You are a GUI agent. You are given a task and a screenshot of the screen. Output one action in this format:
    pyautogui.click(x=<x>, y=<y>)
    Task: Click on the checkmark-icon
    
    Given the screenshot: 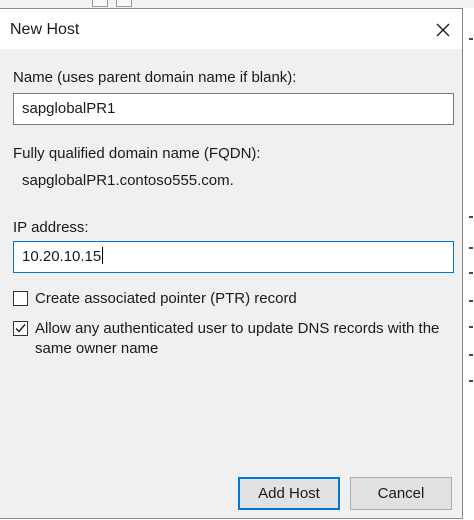 What is the action you would take?
    pyautogui.click(x=20, y=328)
    